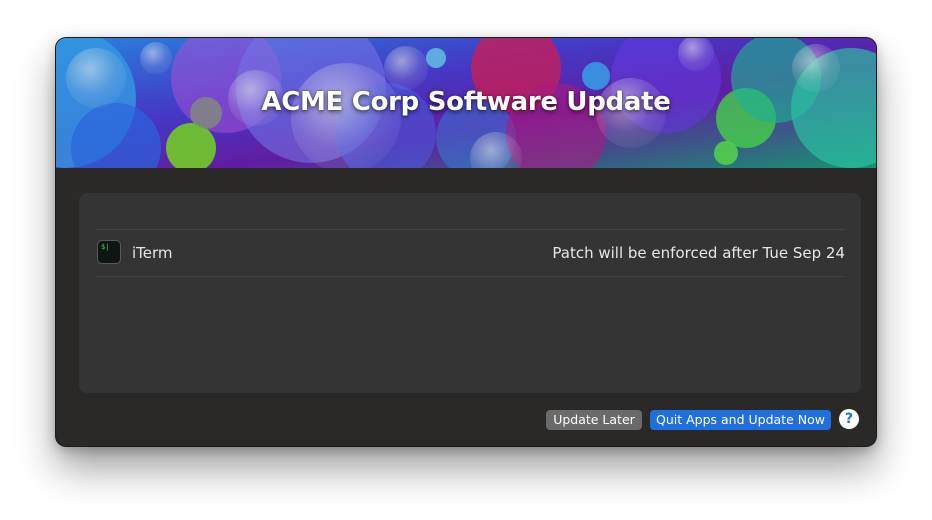 The width and height of the screenshot is (932, 520). I want to click on terminal-prompt-glyph: $|, so click(105, 247).